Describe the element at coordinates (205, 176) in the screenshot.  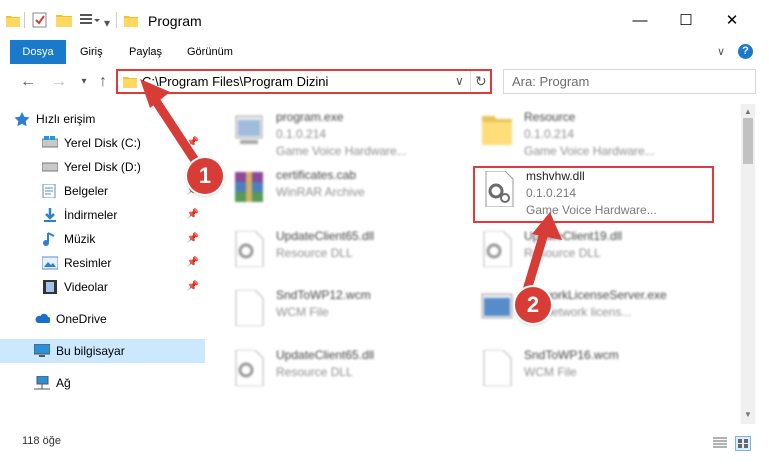
I see `step-1-badge: 1` at that location.